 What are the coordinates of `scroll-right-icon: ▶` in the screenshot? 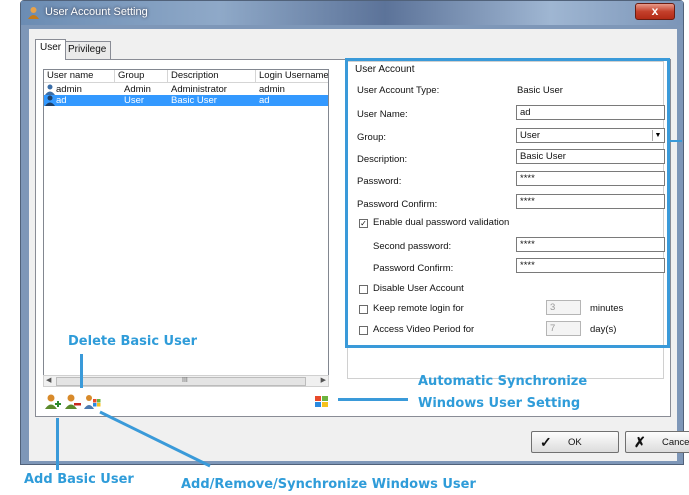 It's located at (323, 381).